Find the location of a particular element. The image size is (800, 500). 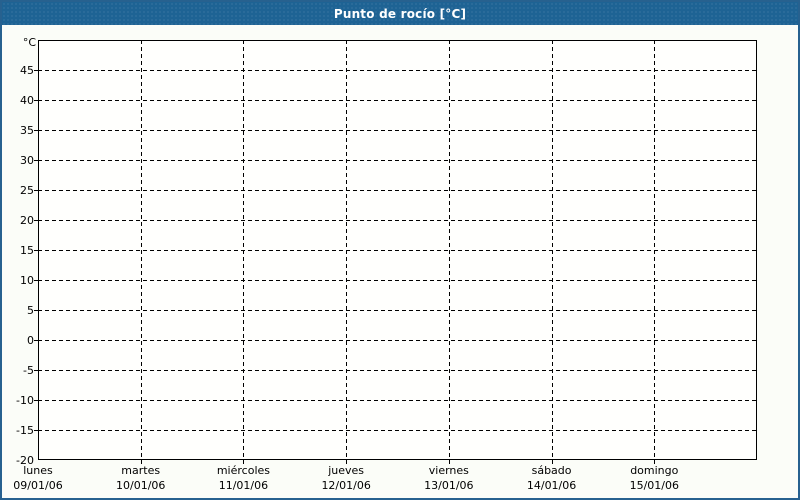

x-axis-date-label: 11/01/06 is located at coordinates (243, 485).